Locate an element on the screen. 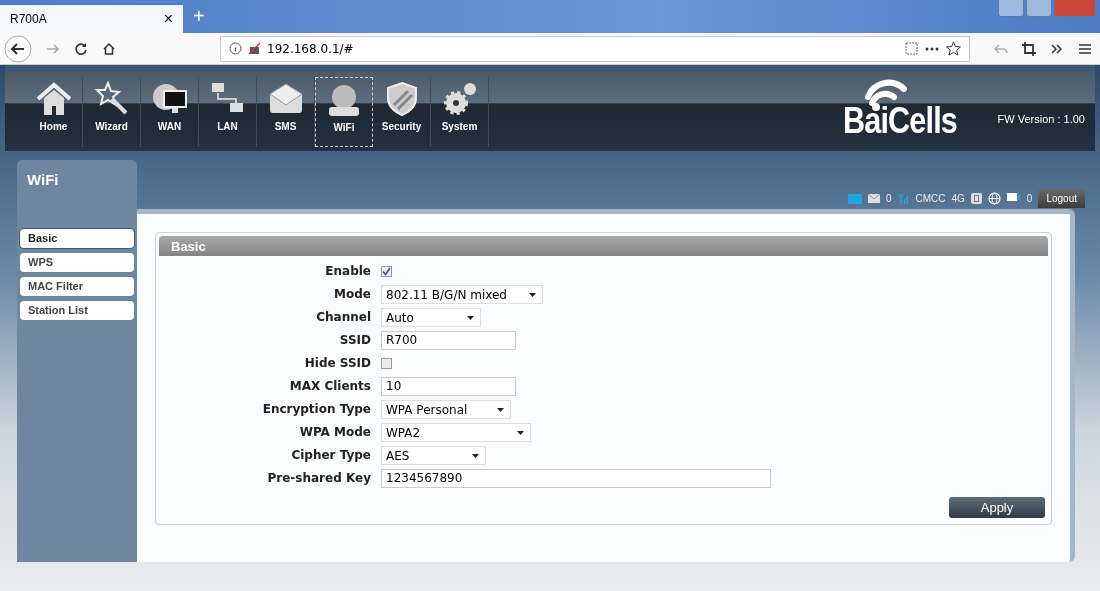  apply-button: Apply is located at coordinates (997, 507).